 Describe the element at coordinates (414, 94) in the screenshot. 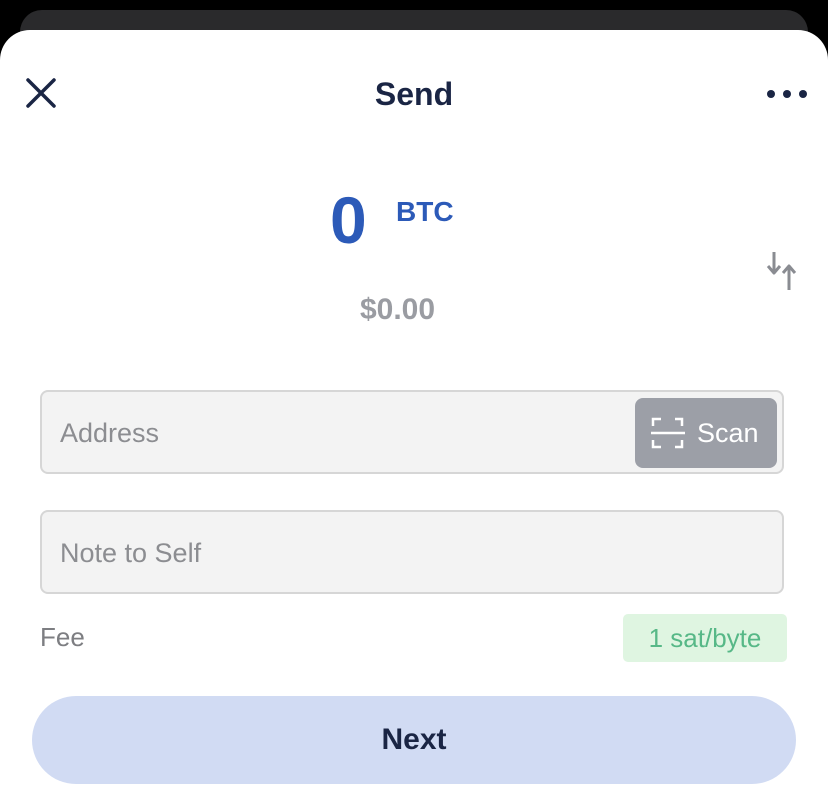

I see `page-title: Send` at that location.